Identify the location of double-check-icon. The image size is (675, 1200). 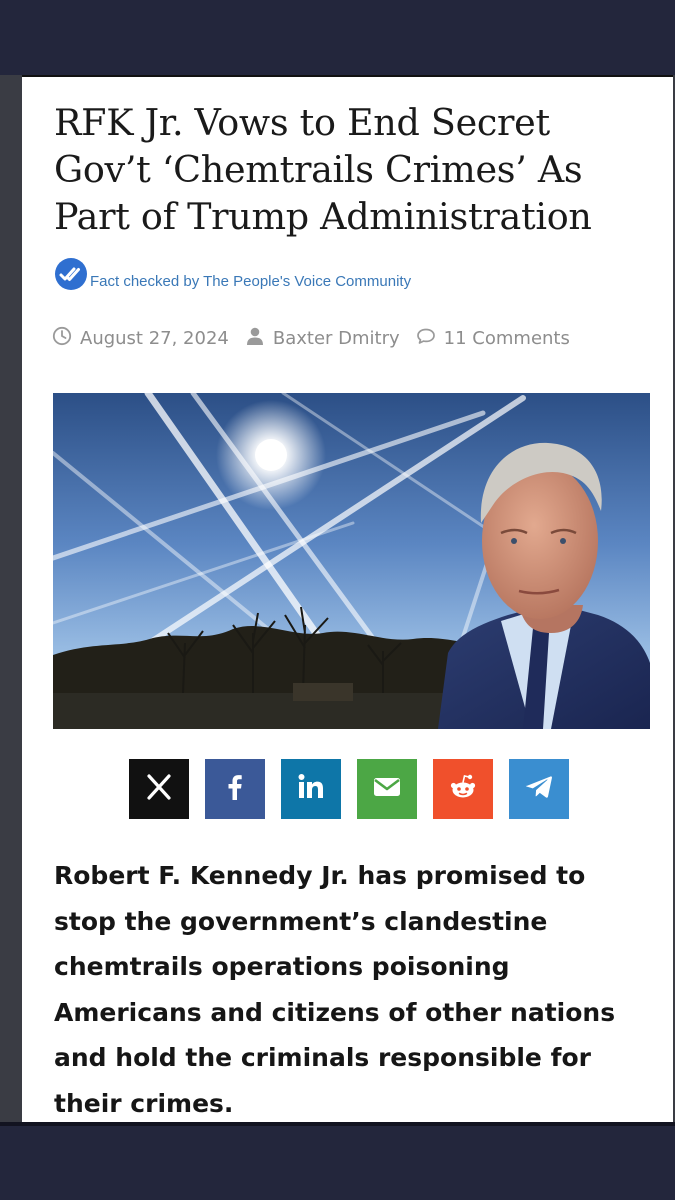
(71, 274).